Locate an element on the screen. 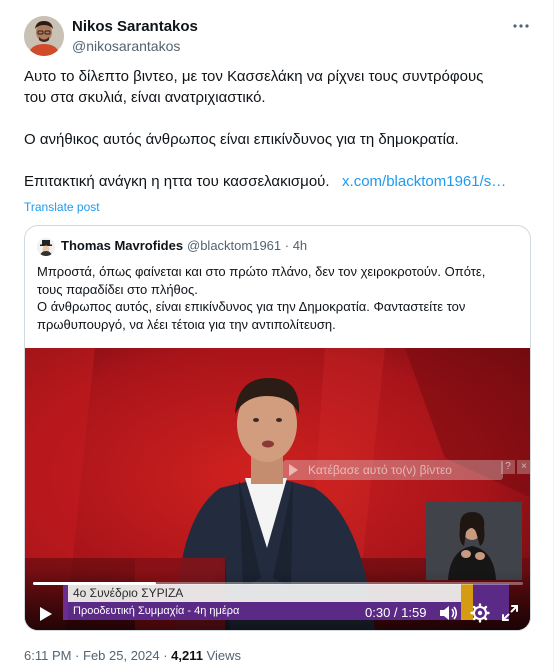 This screenshot has width=554, height=672. user-photo-icon is located at coordinates (44, 36).